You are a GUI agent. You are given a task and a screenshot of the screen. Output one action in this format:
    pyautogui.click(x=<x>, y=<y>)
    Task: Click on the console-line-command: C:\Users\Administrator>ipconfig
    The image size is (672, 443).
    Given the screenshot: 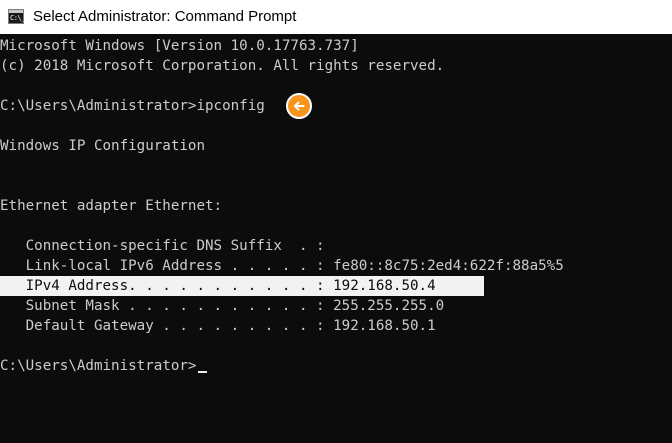 What is the action you would take?
    pyautogui.click(x=132, y=106)
    